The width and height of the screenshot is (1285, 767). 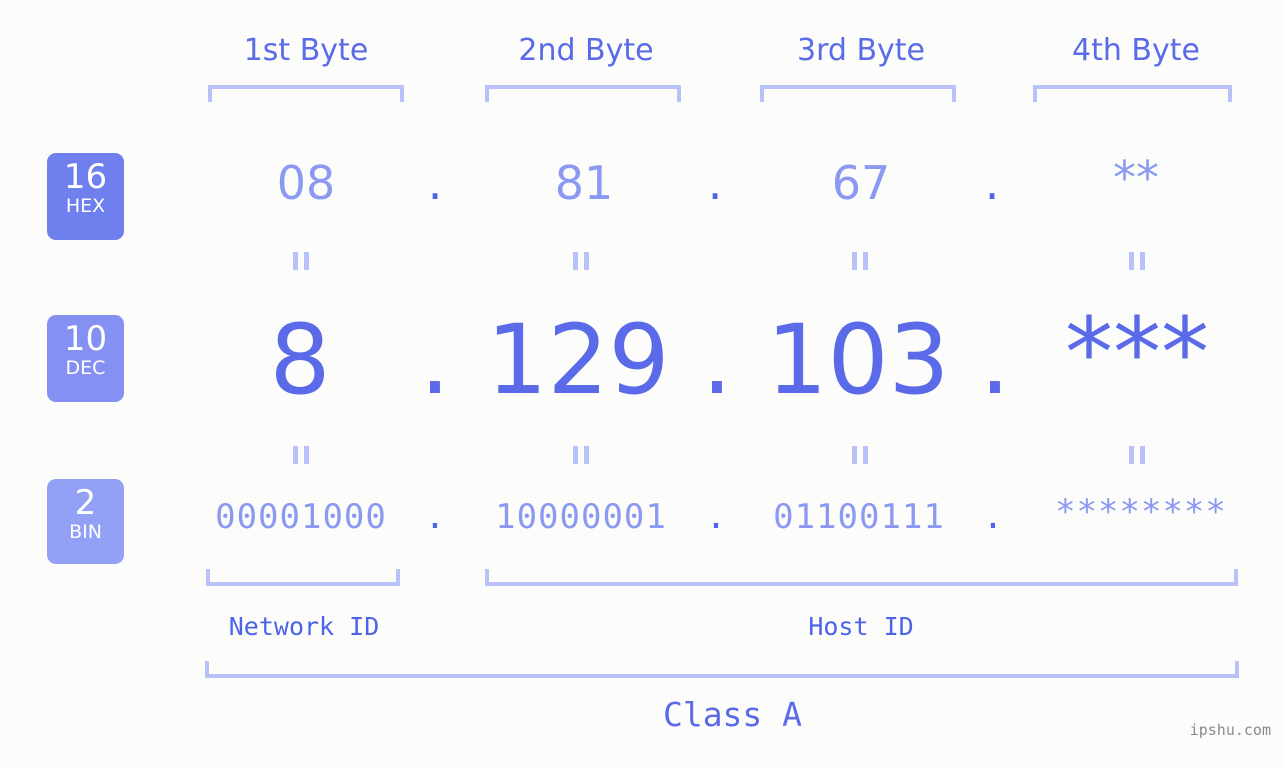 What do you see at coordinates (861, 183) in the screenshot?
I see `hex-byte-3: 67` at bounding box center [861, 183].